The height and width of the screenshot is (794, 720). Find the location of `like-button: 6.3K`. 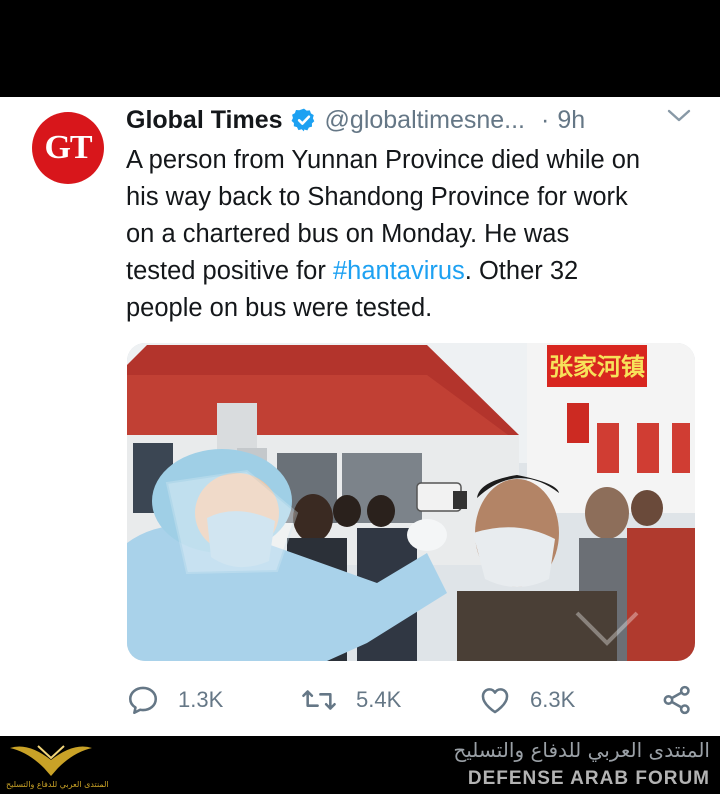

like-button: 6.3K is located at coordinates (526, 700).